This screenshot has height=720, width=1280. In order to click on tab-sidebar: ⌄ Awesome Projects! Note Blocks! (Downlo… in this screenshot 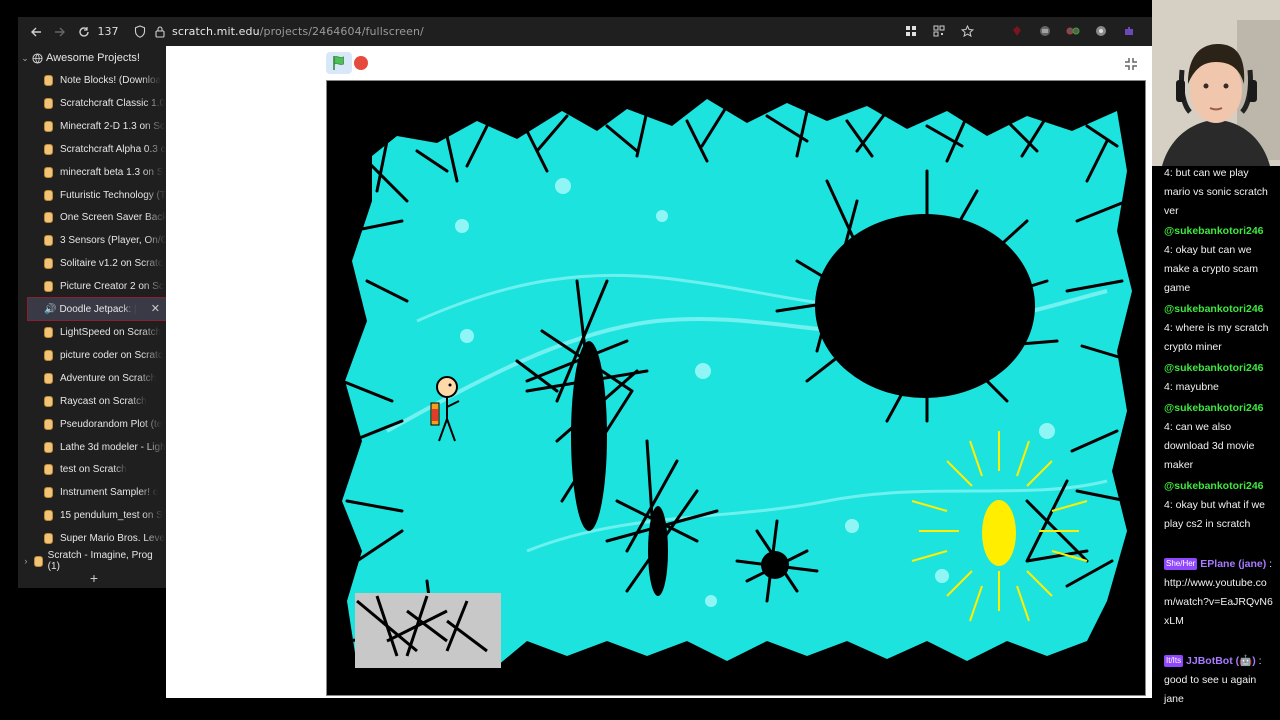, I will do `click(92, 317)`.